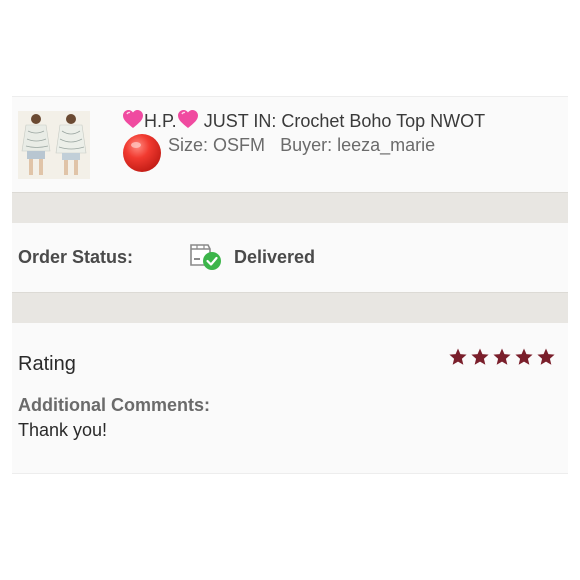 The image size is (580, 580). I want to click on listing-title: H.P. JUST IN: Crochet Boho Top NWOT, so click(303, 121).